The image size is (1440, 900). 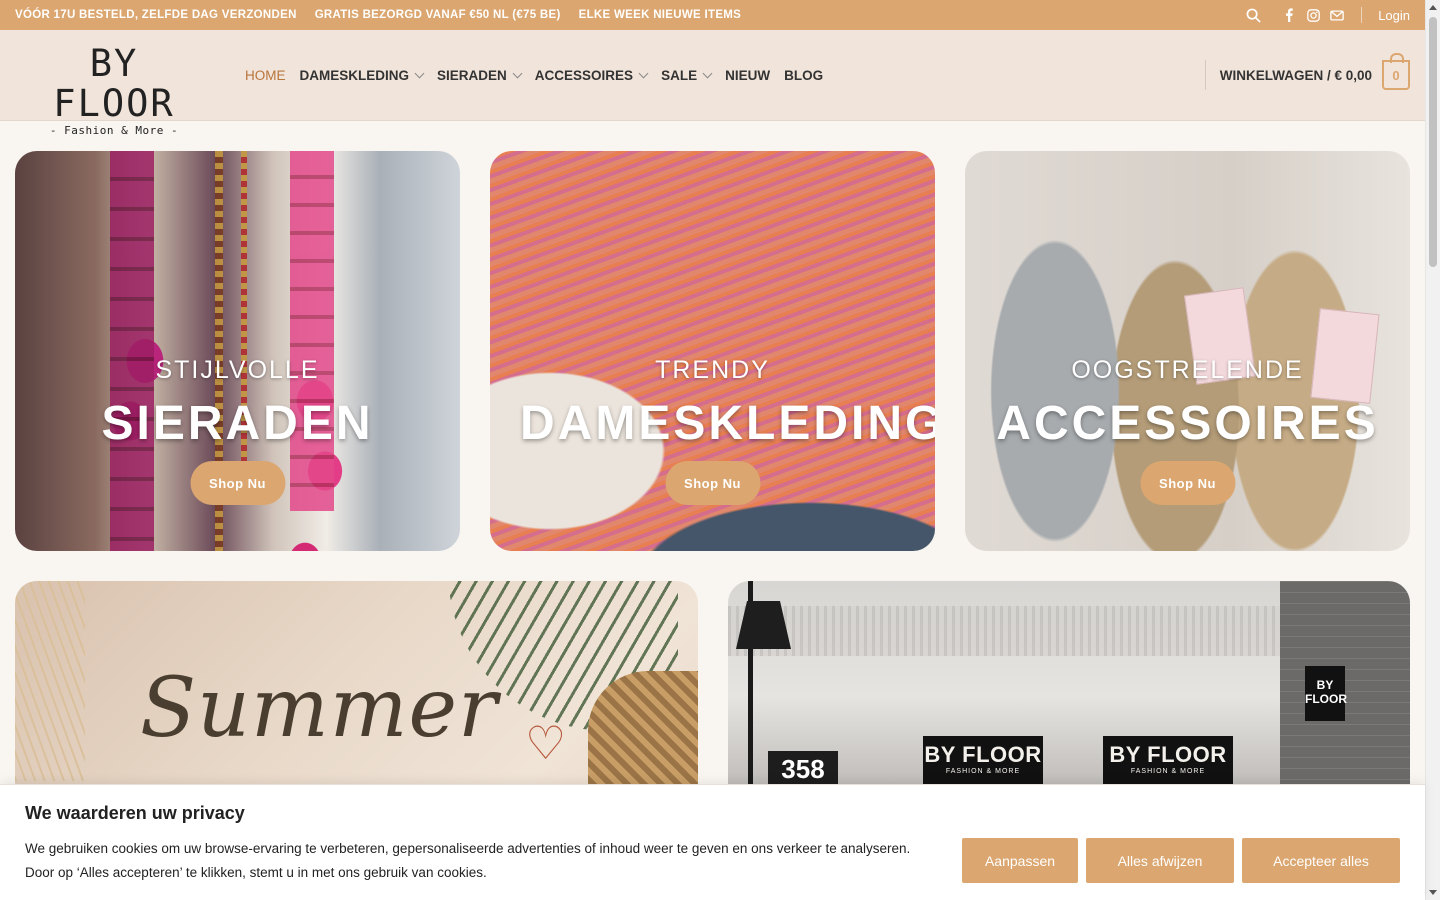 What do you see at coordinates (1321, 860) in the screenshot?
I see `accept-all-button: Accepteer alles` at bounding box center [1321, 860].